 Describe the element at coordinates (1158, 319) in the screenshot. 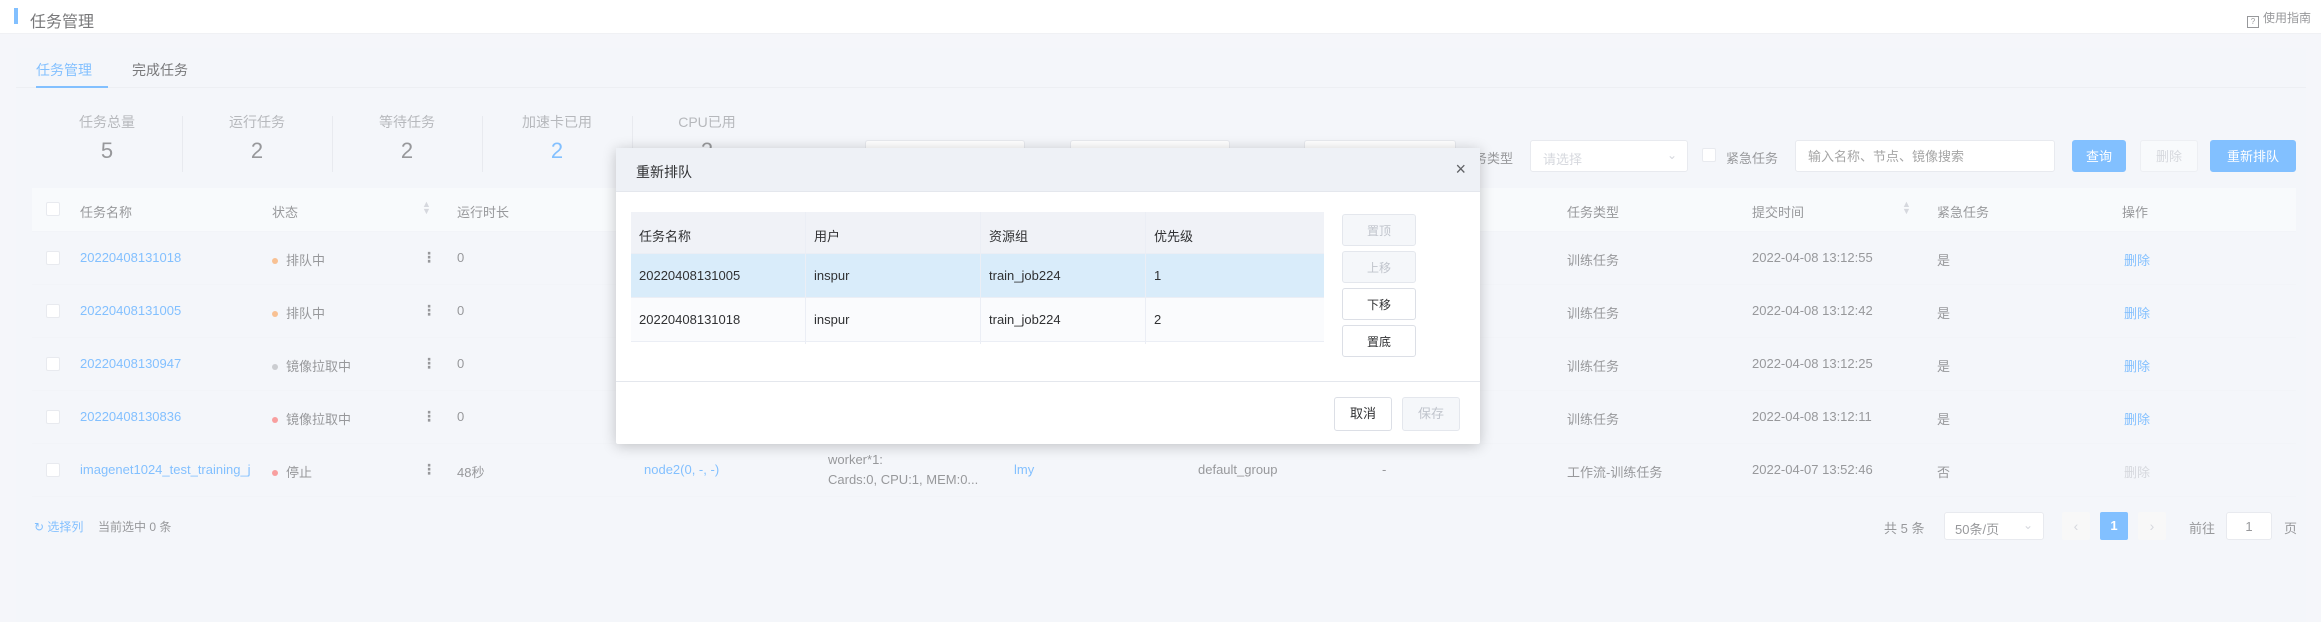

I see `queue-priority: 2` at that location.